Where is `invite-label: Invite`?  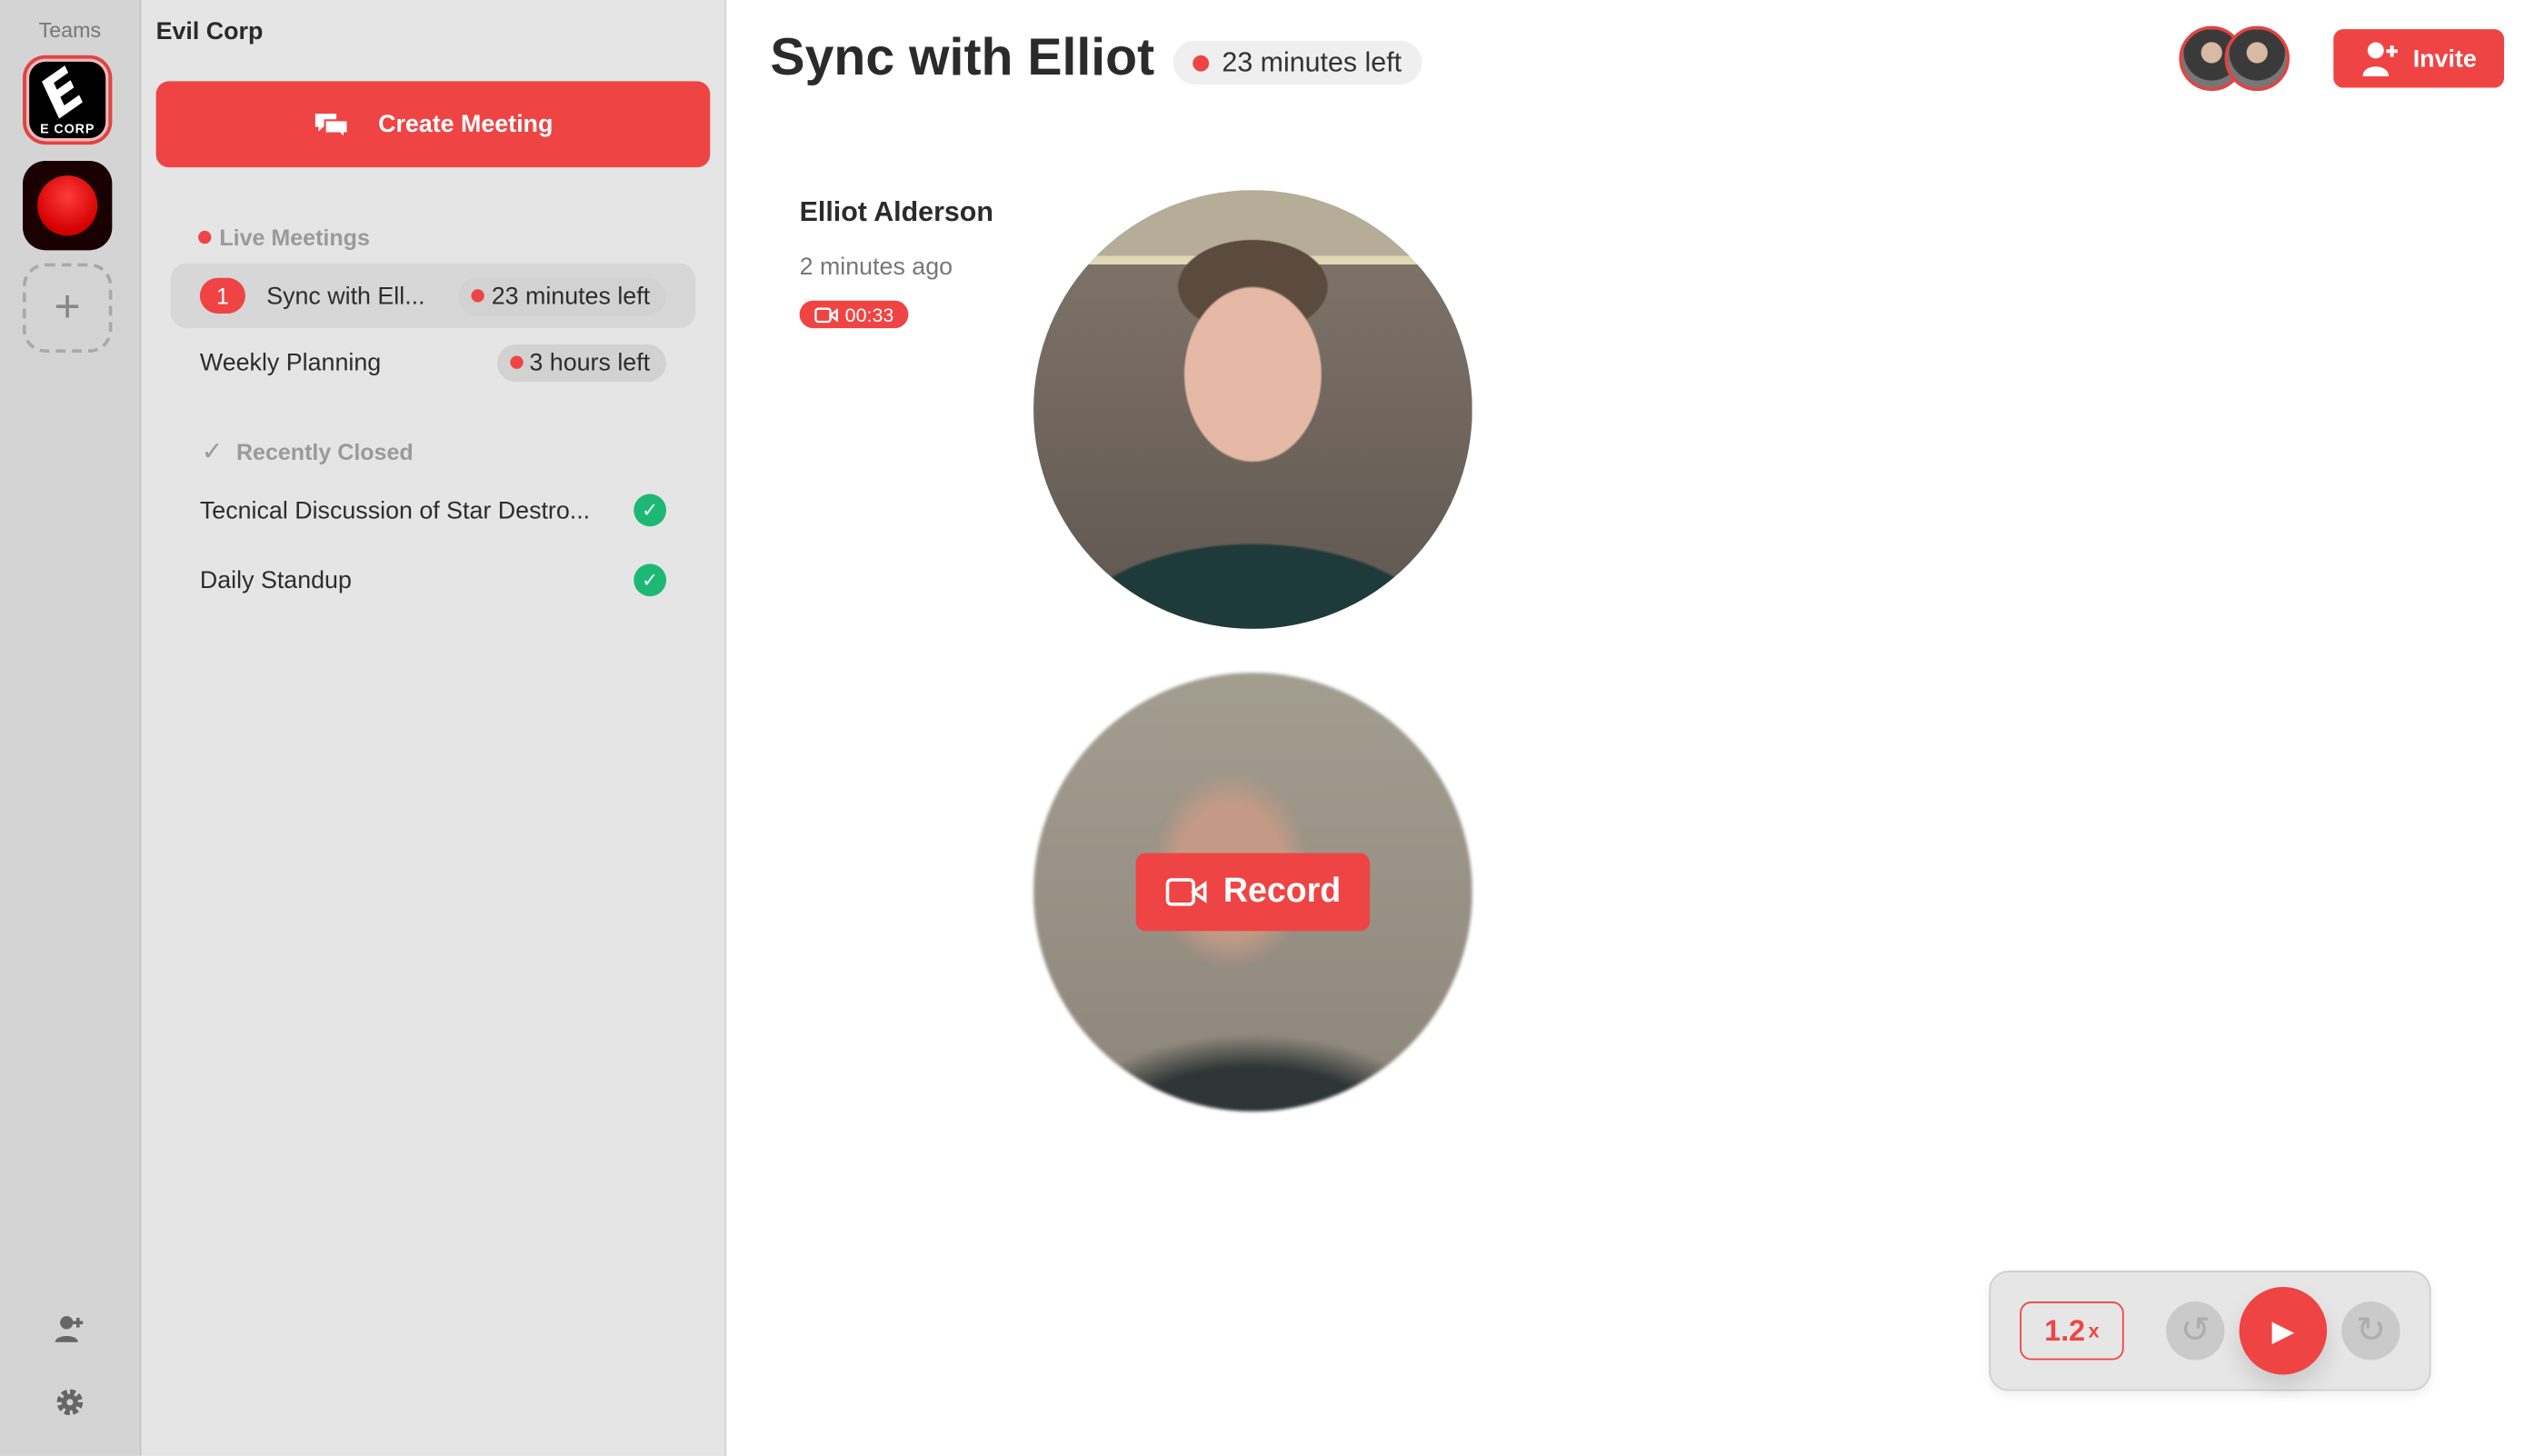
invite-label: Invite is located at coordinates (2444, 59).